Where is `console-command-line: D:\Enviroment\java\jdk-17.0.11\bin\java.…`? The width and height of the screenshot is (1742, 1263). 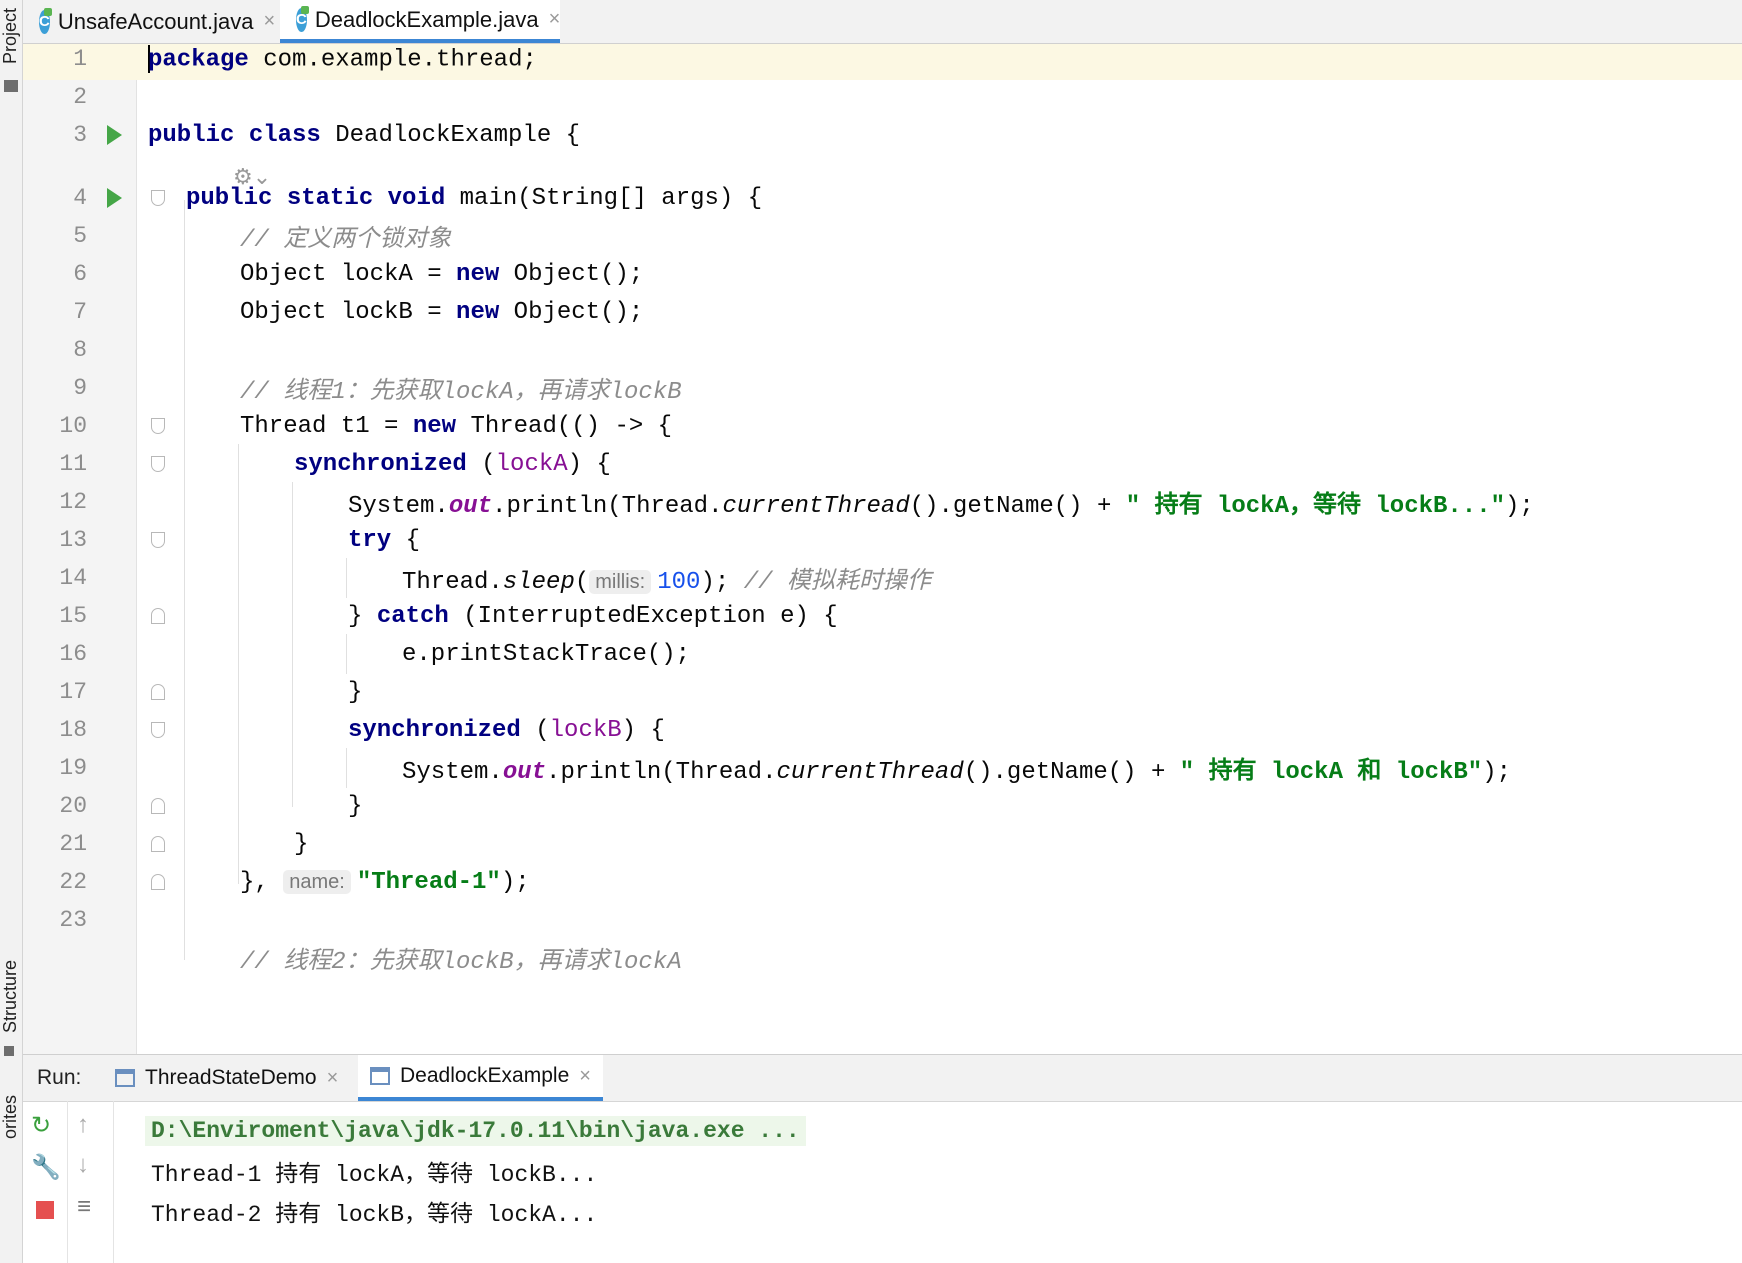
console-command-line: D:\Enviroment\java\jdk-17.0.11\bin\java.… is located at coordinates (475, 1131).